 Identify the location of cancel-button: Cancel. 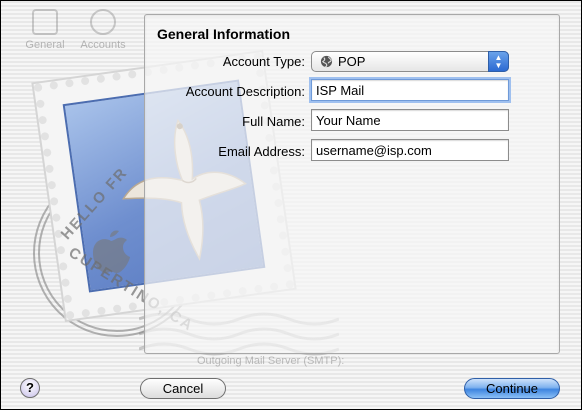
(183, 388).